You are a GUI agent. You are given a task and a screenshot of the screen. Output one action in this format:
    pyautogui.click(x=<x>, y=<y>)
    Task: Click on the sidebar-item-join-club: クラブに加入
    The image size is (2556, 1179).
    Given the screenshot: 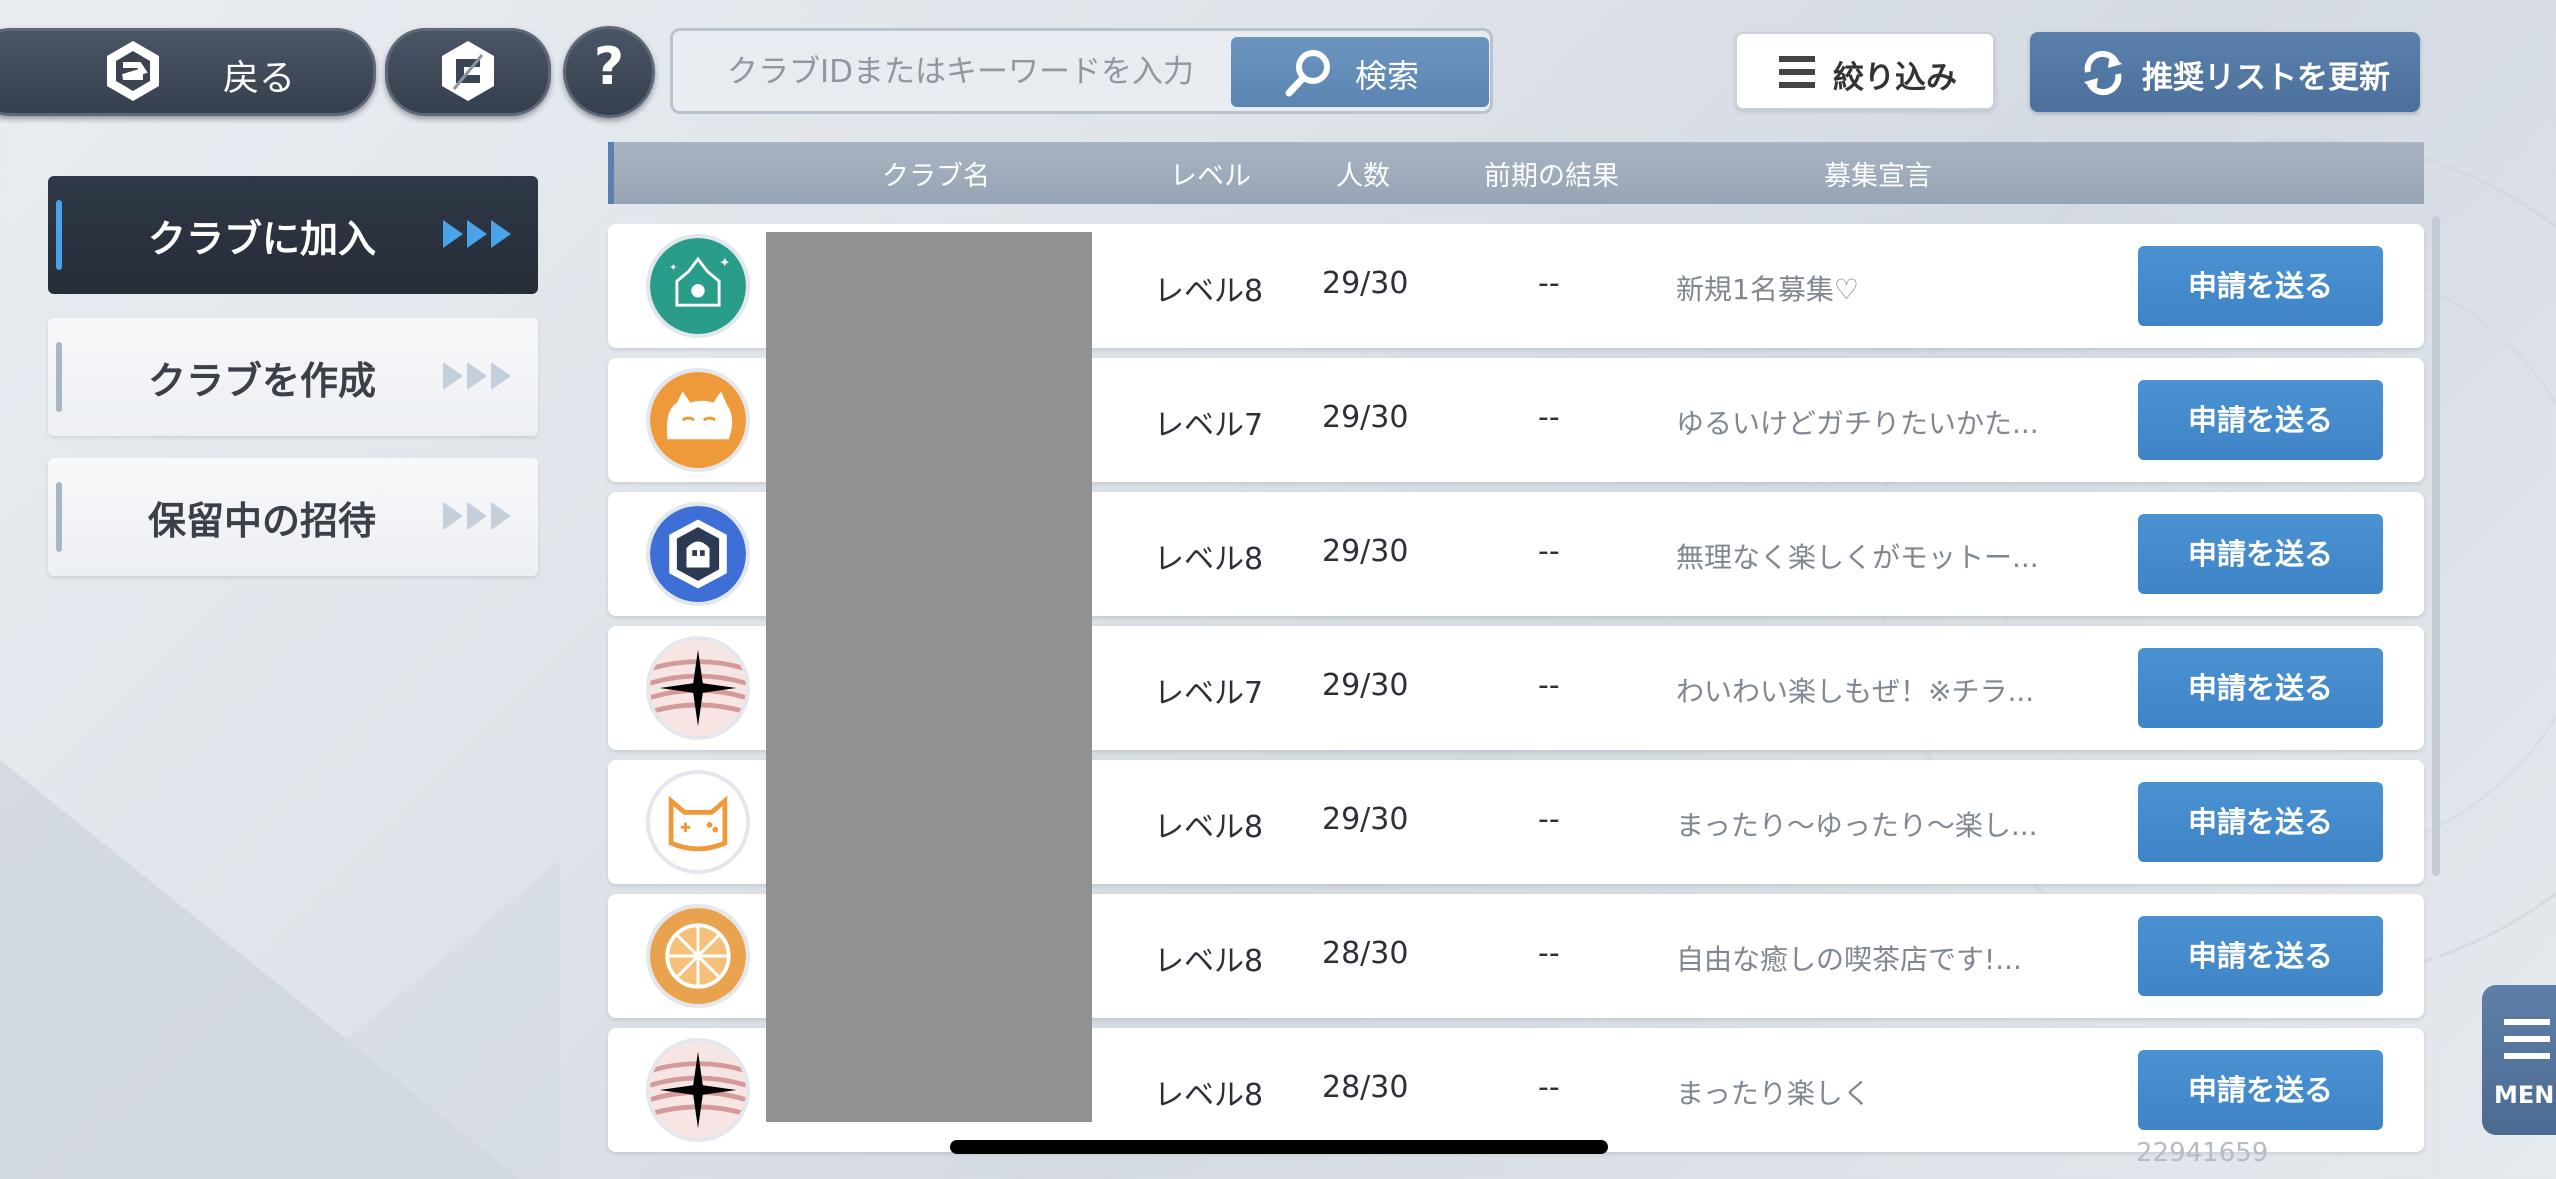 What is the action you would take?
    pyautogui.click(x=293, y=235)
    